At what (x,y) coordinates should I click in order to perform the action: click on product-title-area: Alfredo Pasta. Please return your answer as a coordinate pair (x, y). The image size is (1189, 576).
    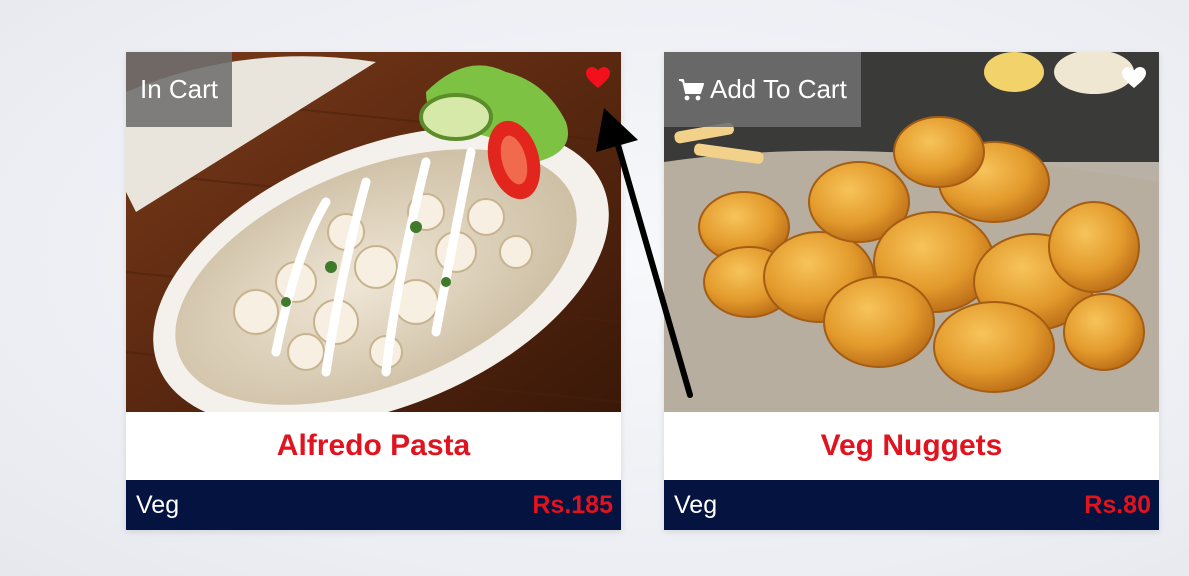
    Looking at the image, I should click on (373, 446).